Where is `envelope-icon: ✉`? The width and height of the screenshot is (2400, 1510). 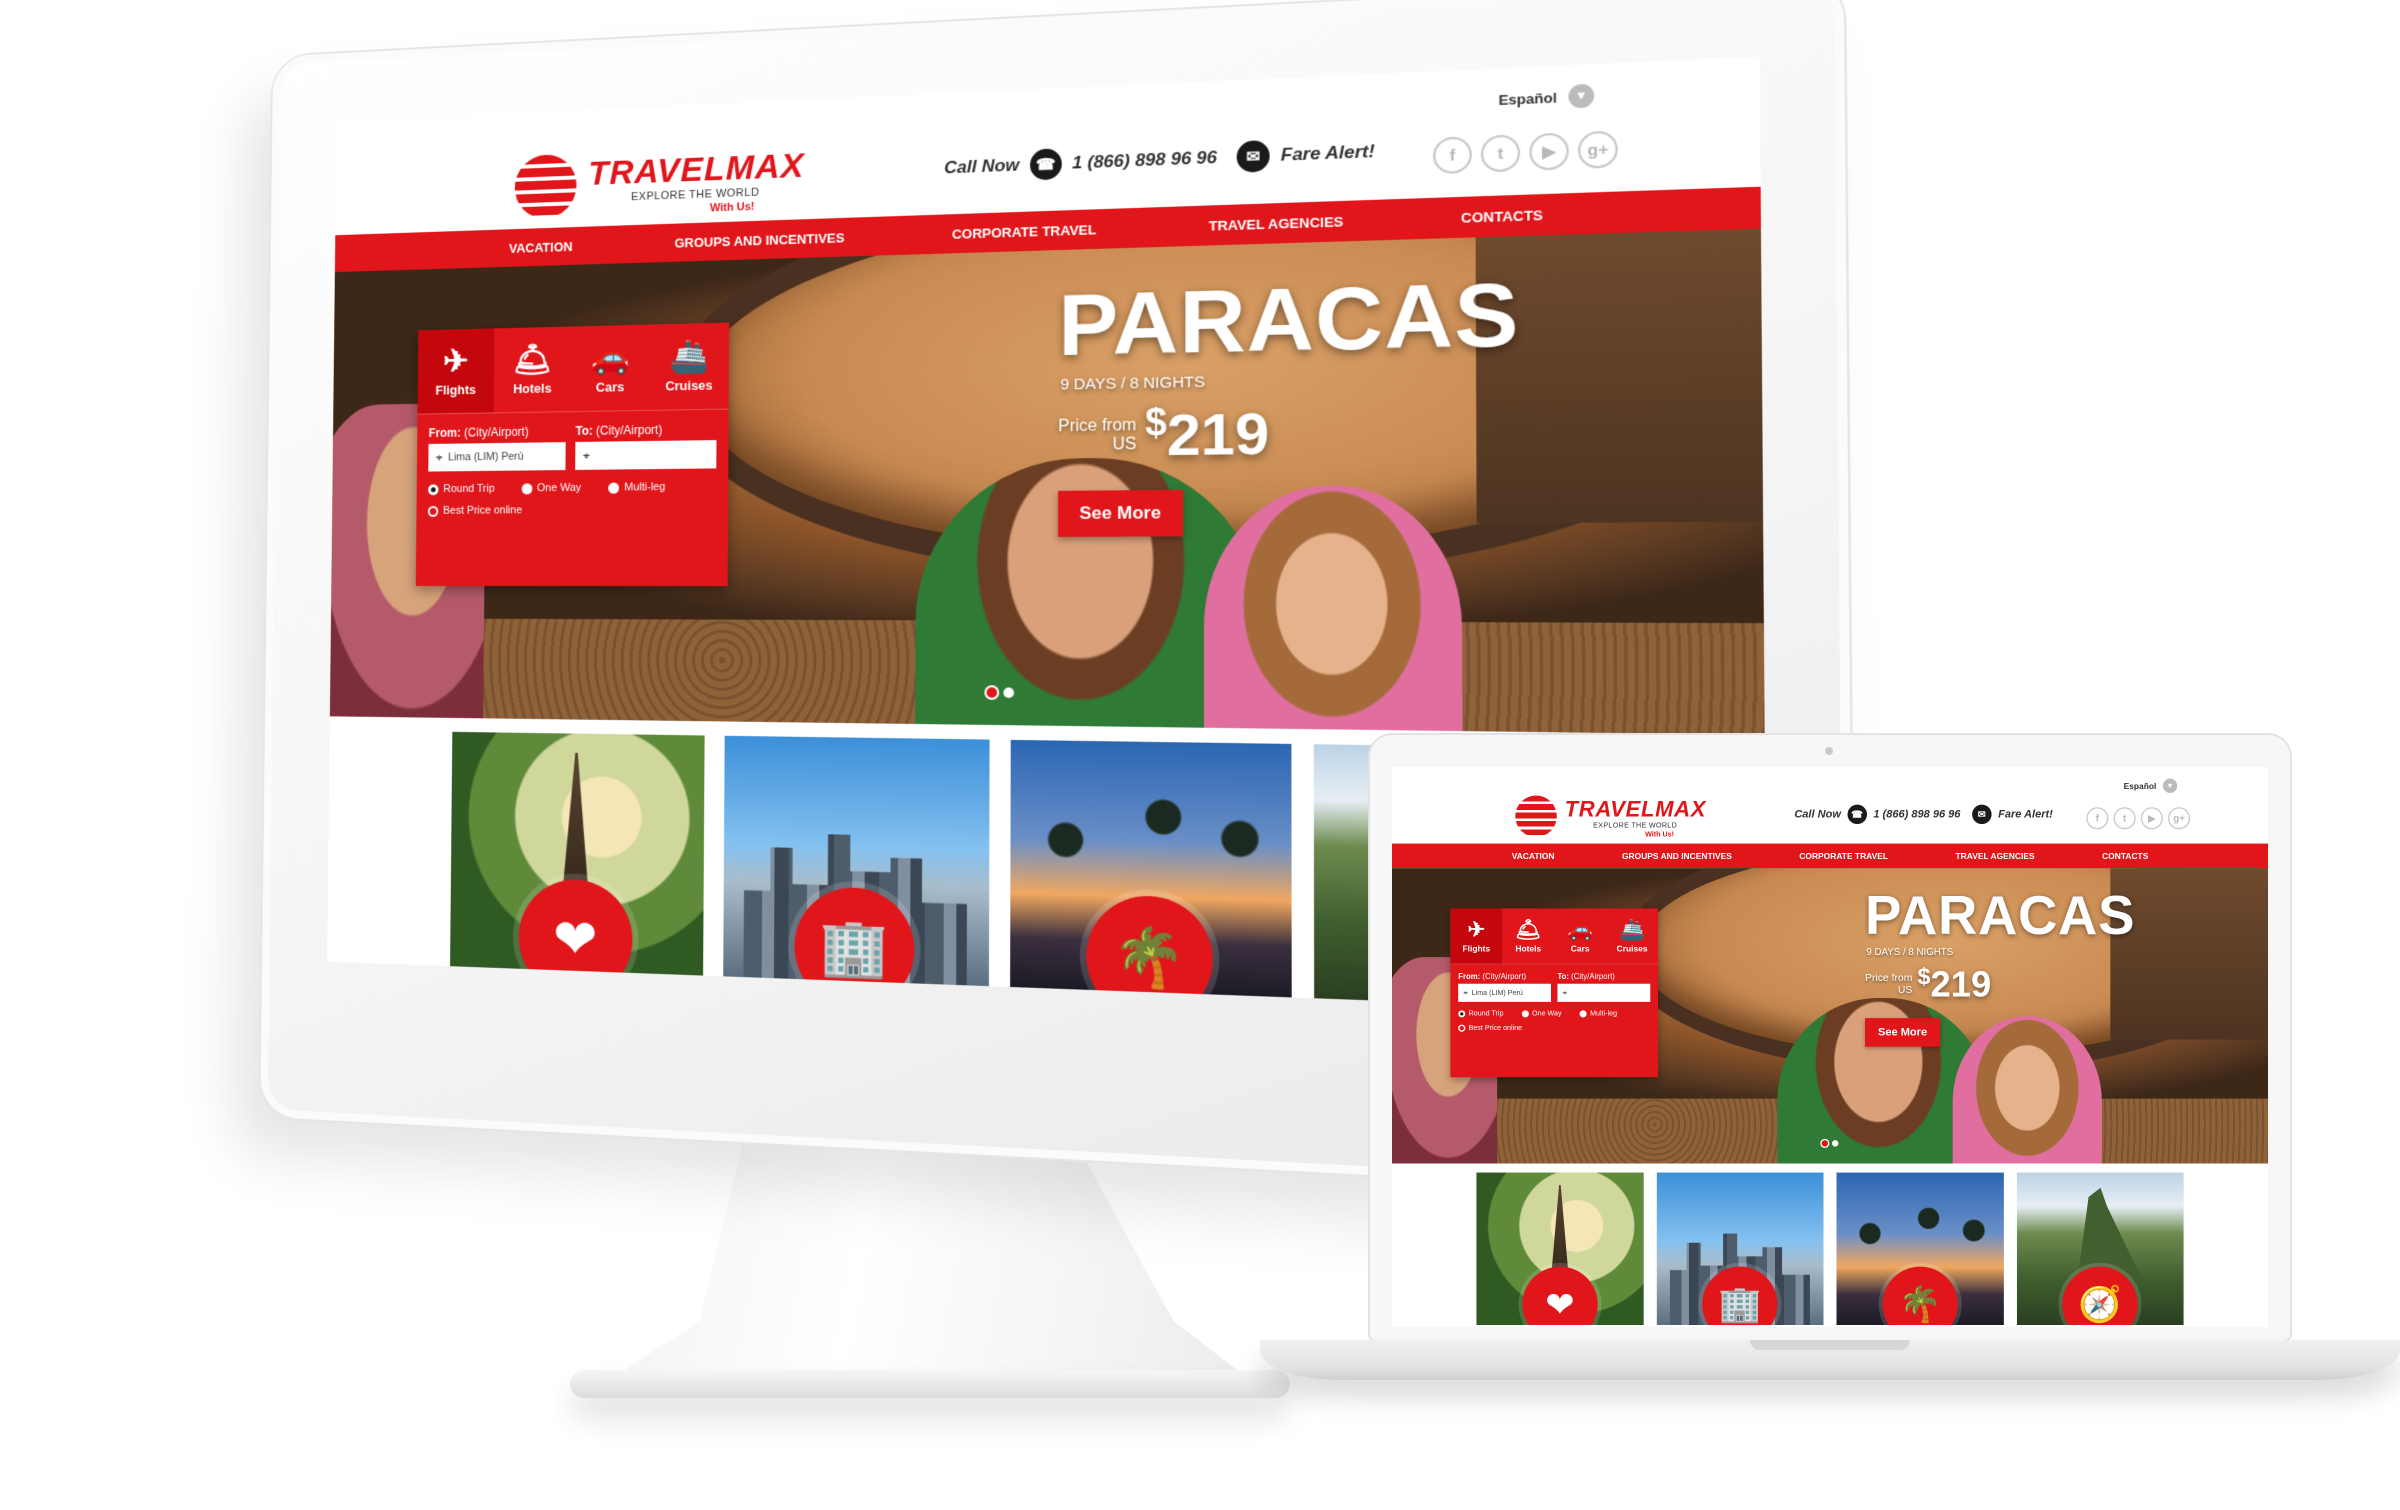
envelope-icon: ✉ is located at coordinates (1982, 814).